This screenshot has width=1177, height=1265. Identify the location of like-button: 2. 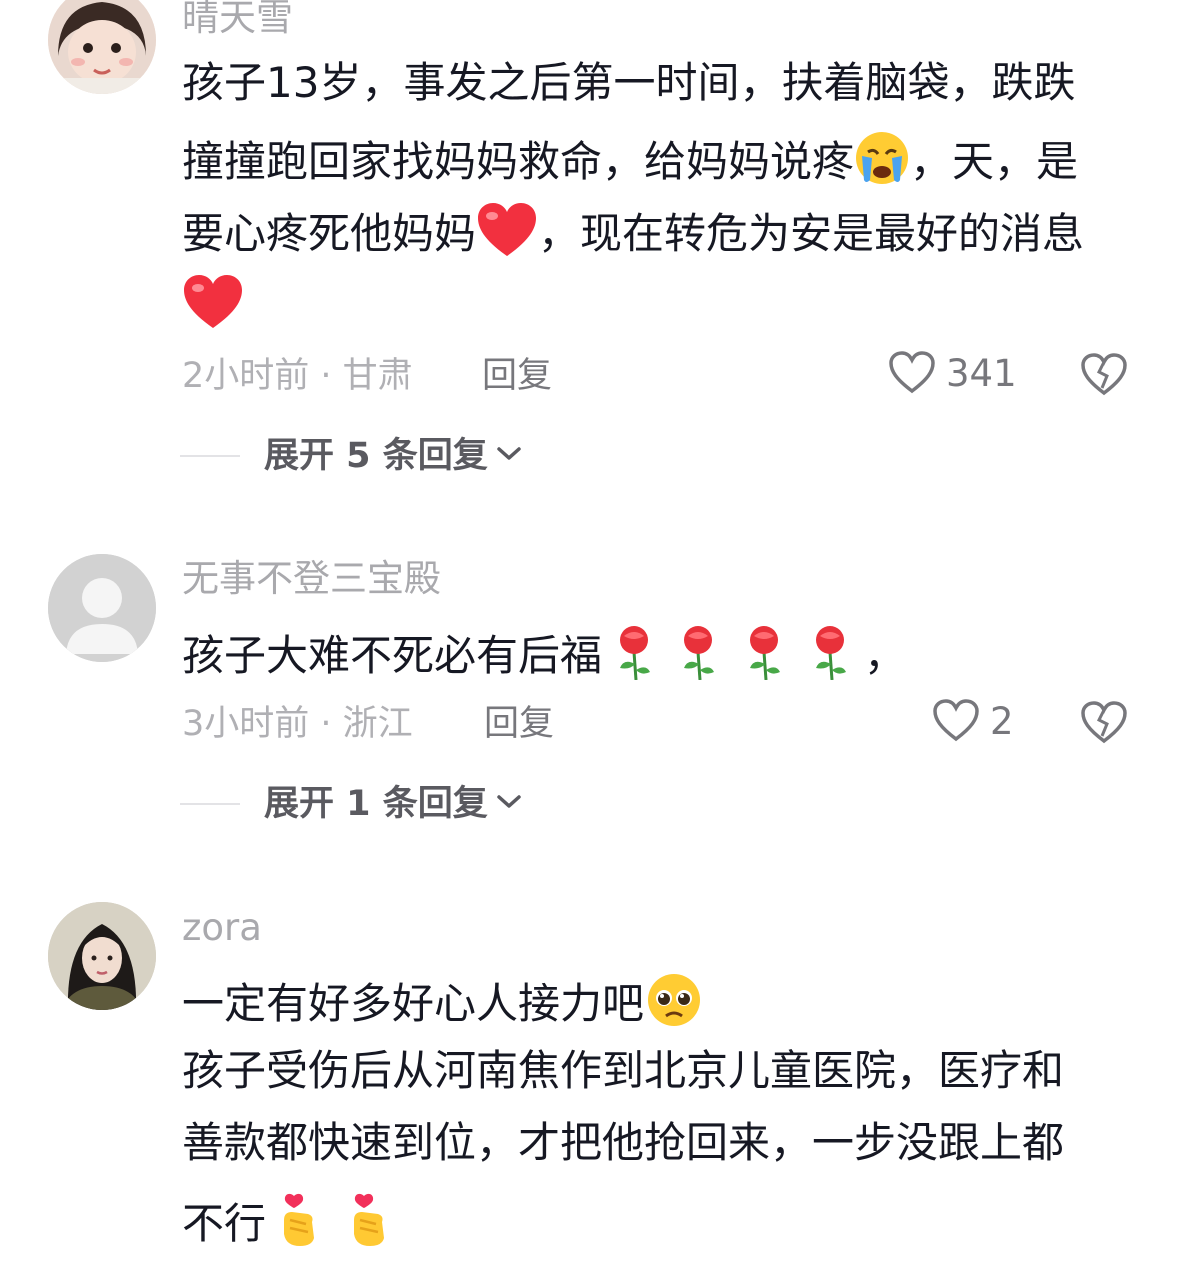
(973, 722).